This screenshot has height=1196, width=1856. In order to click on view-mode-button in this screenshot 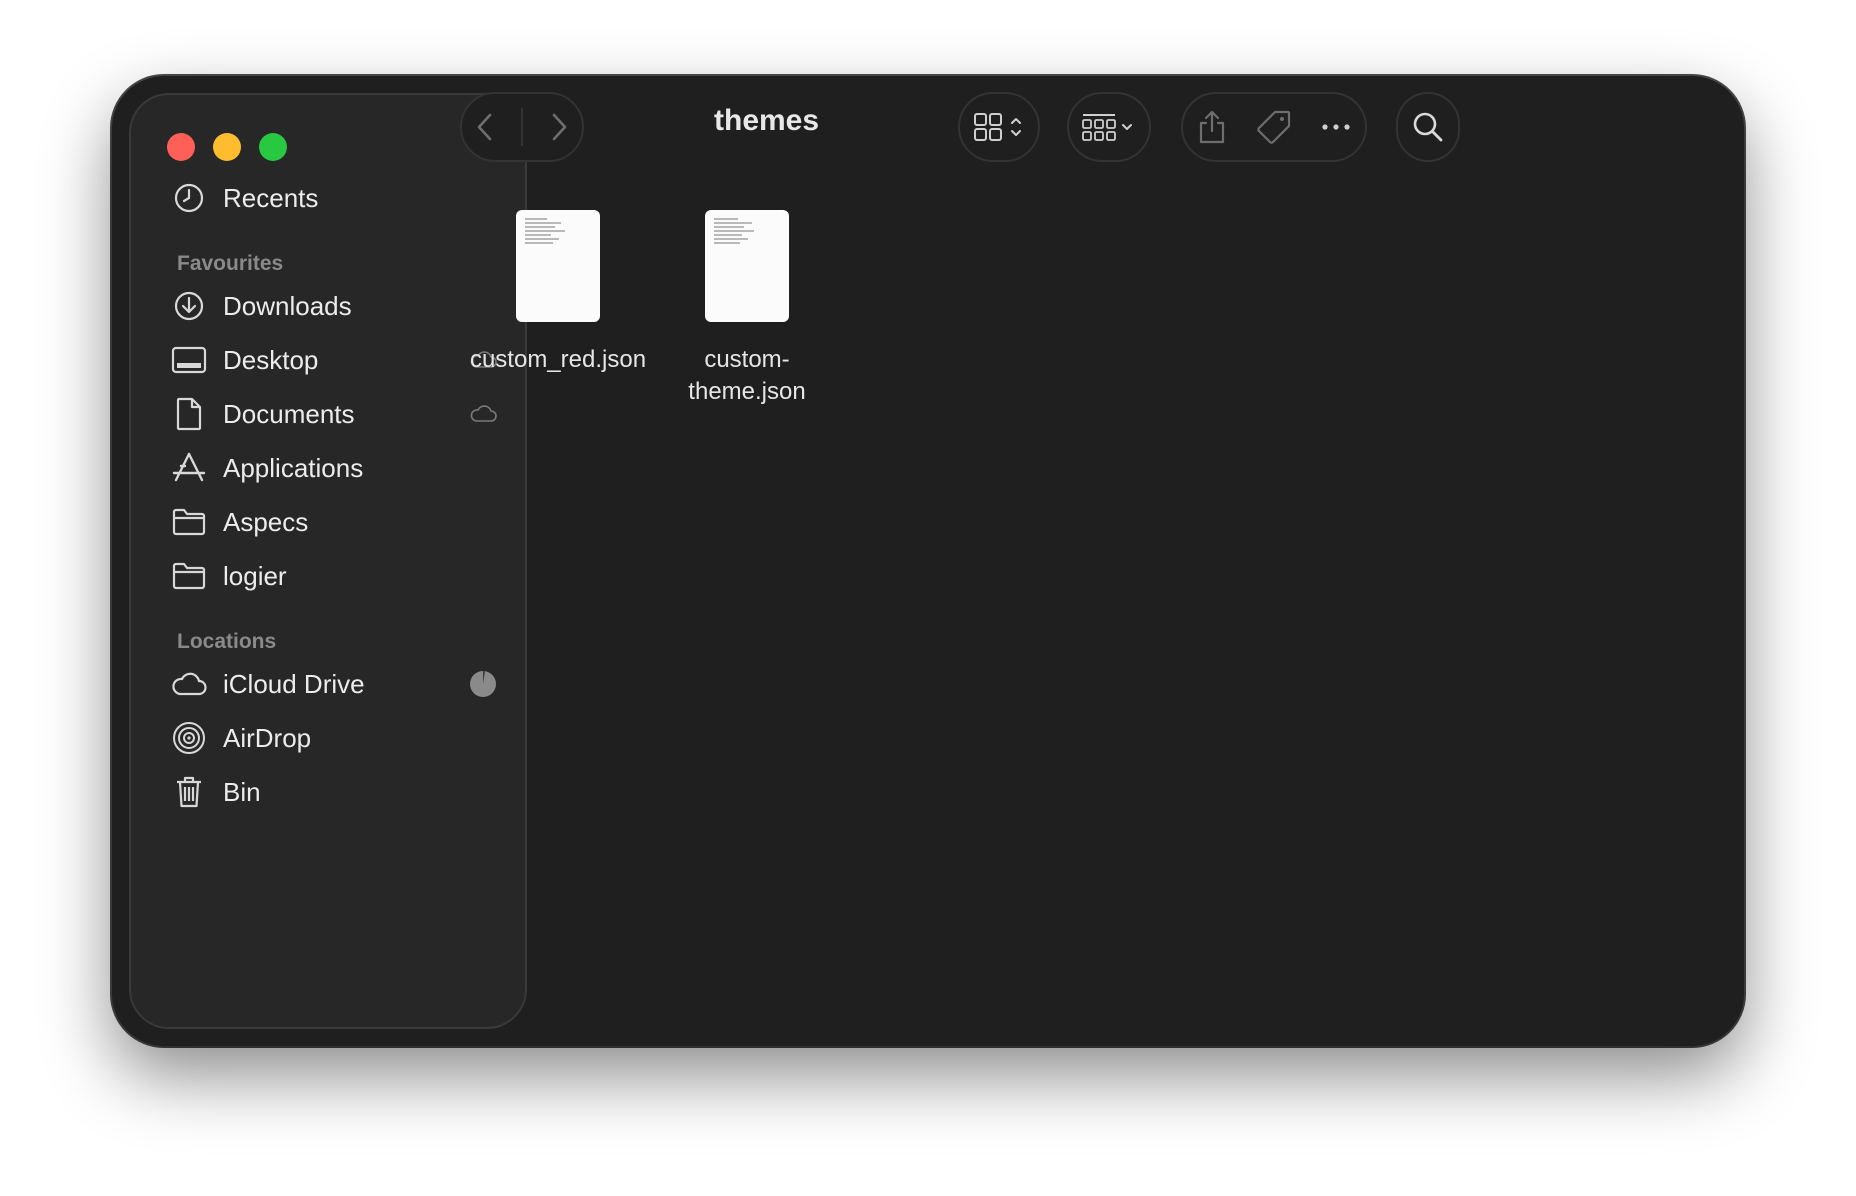, I will do `click(999, 127)`.